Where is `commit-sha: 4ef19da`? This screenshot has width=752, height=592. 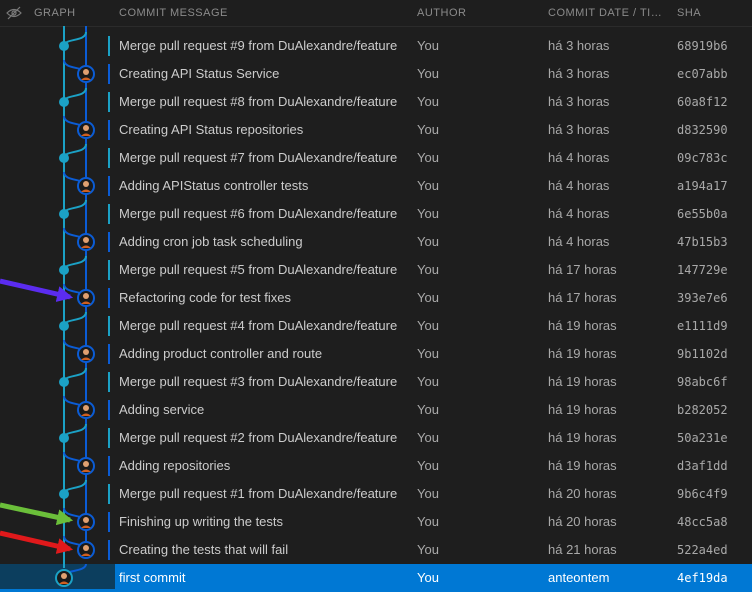 commit-sha: 4ef19da is located at coordinates (702, 578).